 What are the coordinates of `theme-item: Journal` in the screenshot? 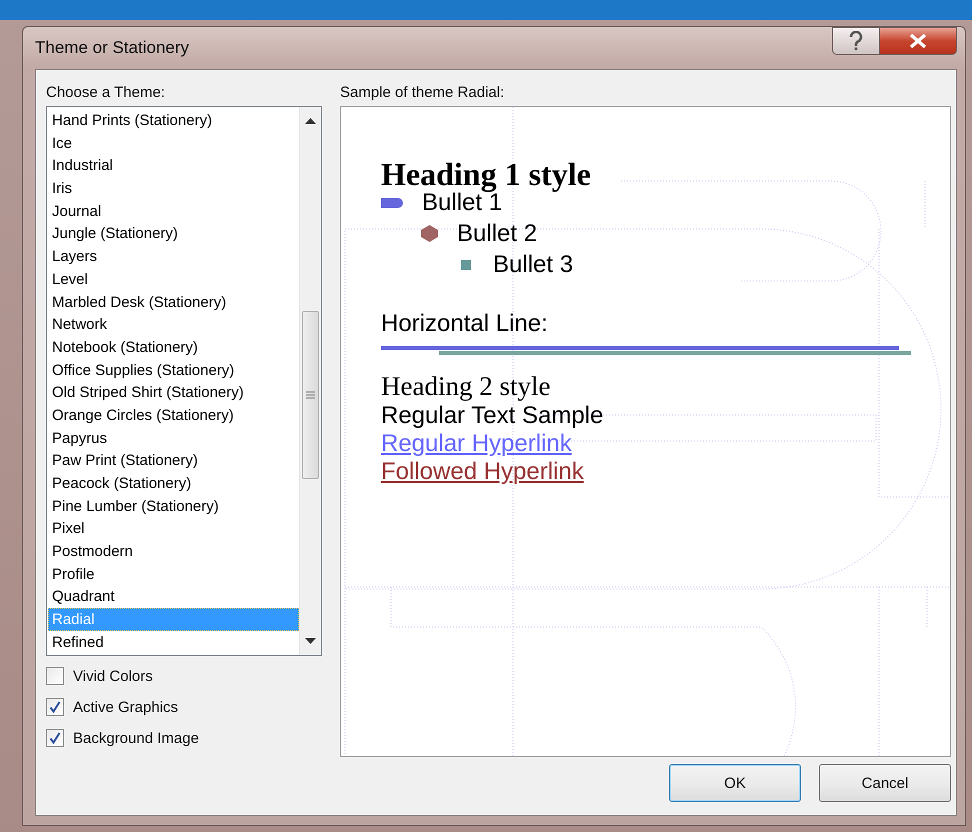 It's located at (173, 211).